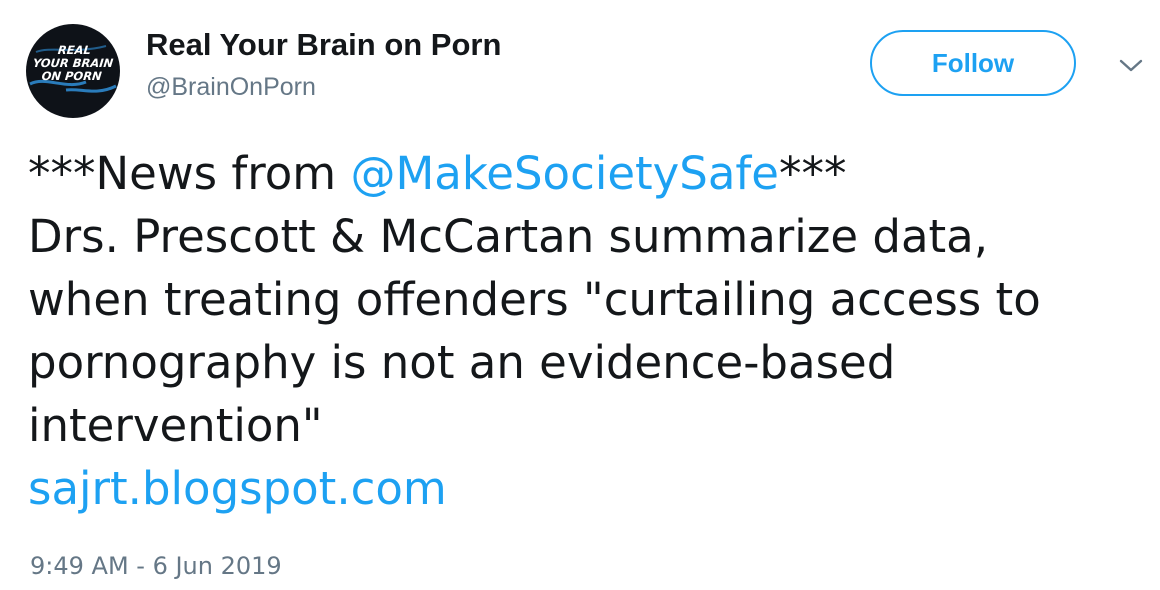  I want to click on tweet-prefix: ***News from, so click(189, 173).